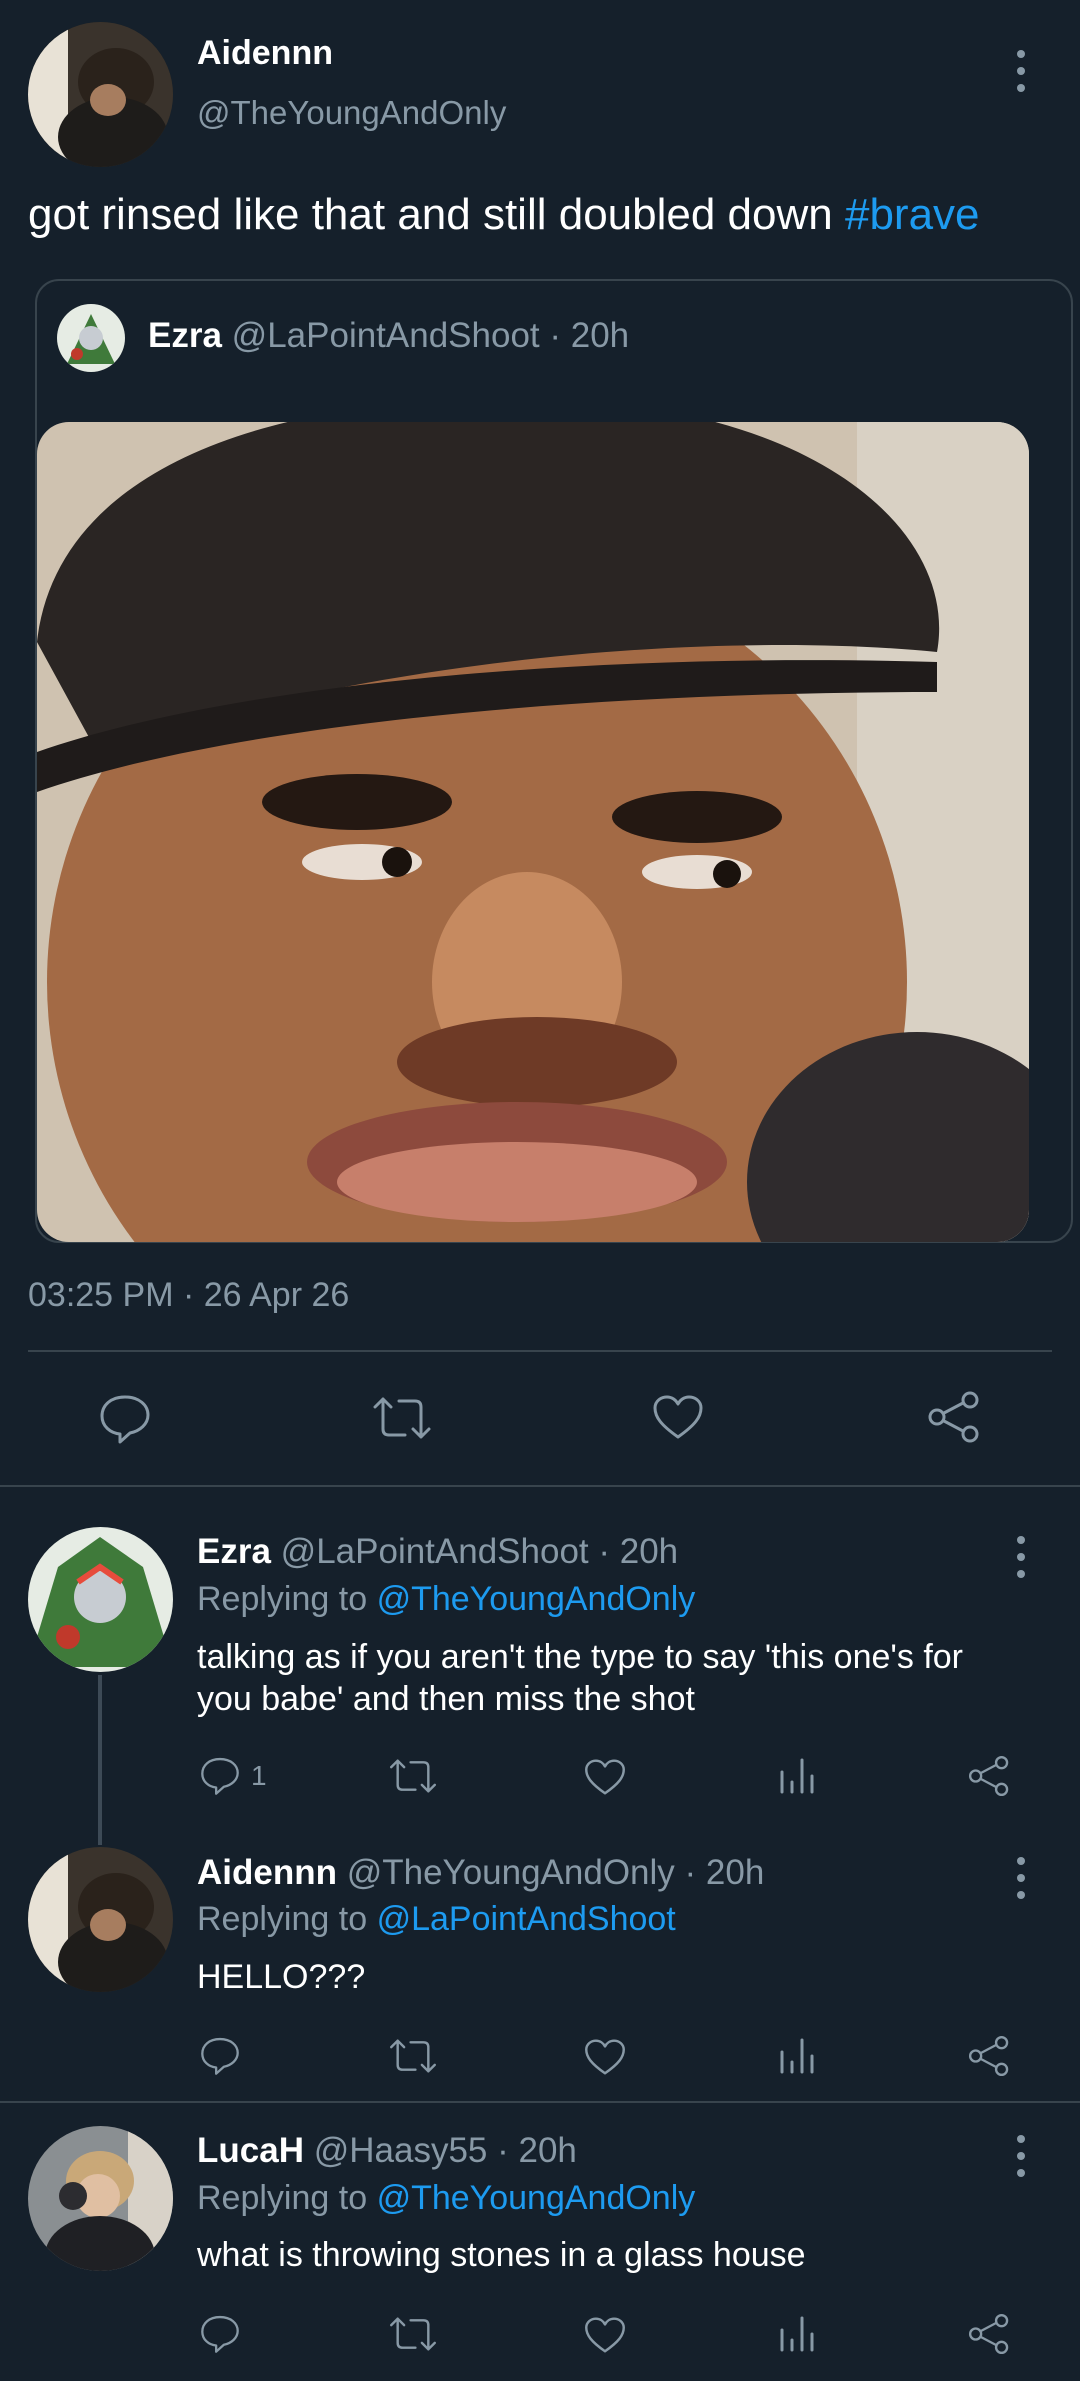 Image resolution: width=1080 pixels, height=2381 pixels. I want to click on reply1-replying-to: Replying to @TheYoungAndOnly, so click(446, 1599).